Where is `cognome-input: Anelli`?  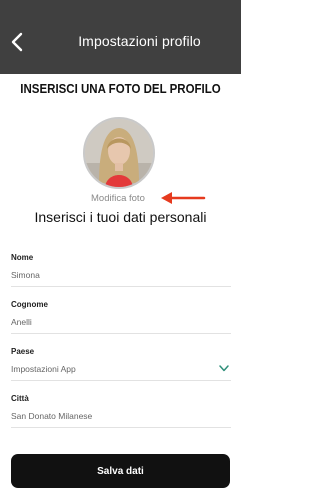 cognome-input: Anelli is located at coordinates (121, 325).